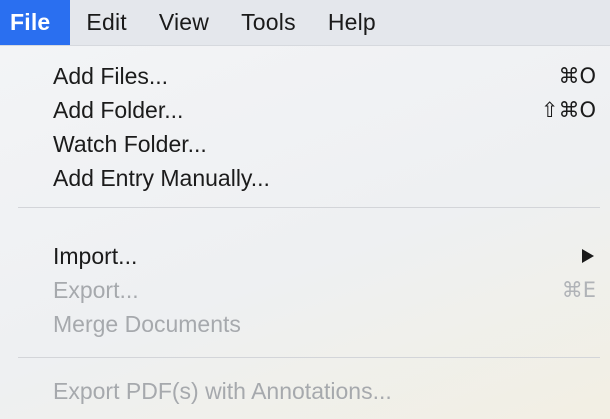 The width and height of the screenshot is (610, 419). I want to click on menu-tools: Tools, so click(268, 22).